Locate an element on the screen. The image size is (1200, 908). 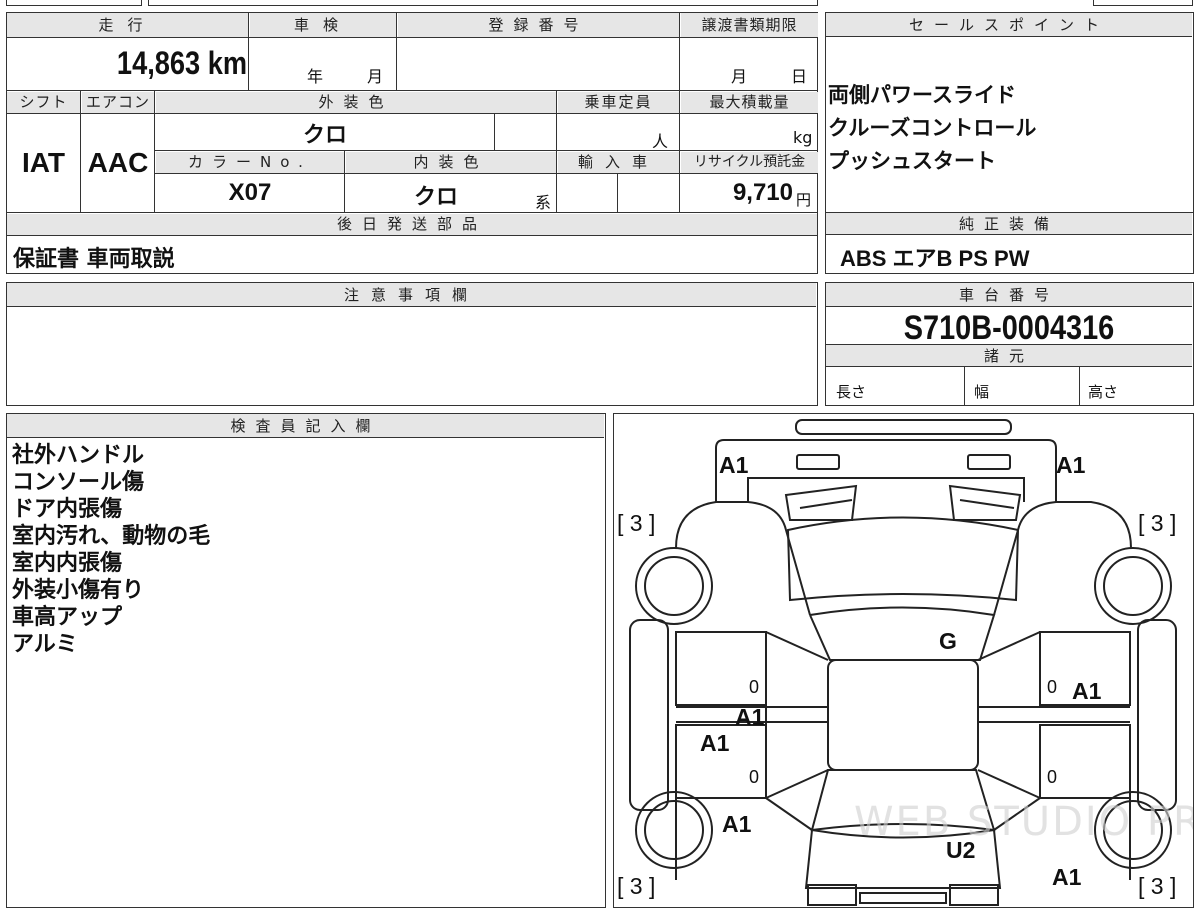
mark-rear-glass: U2 is located at coordinates (961, 850).